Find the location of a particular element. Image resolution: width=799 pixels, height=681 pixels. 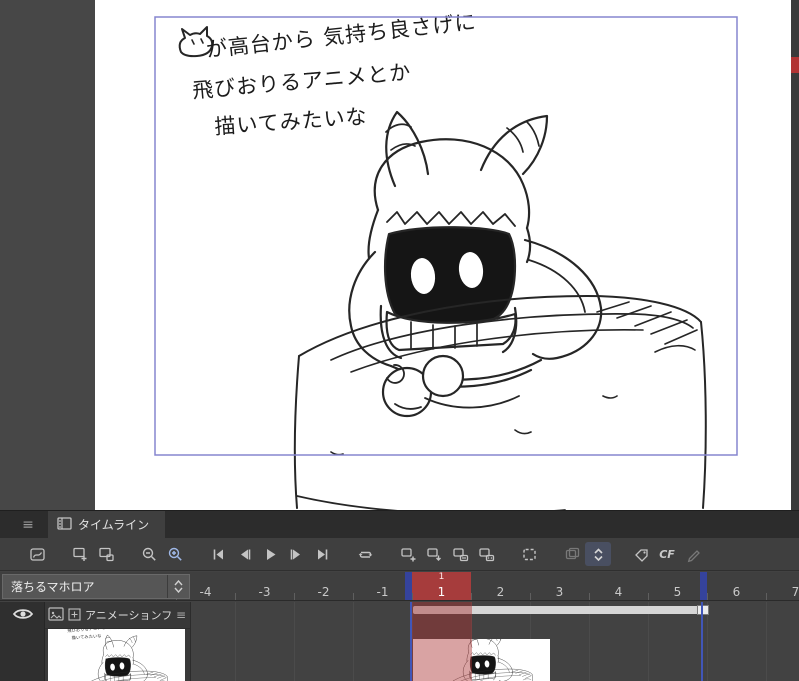

tab-timeline: タイムライン is located at coordinates (107, 524).